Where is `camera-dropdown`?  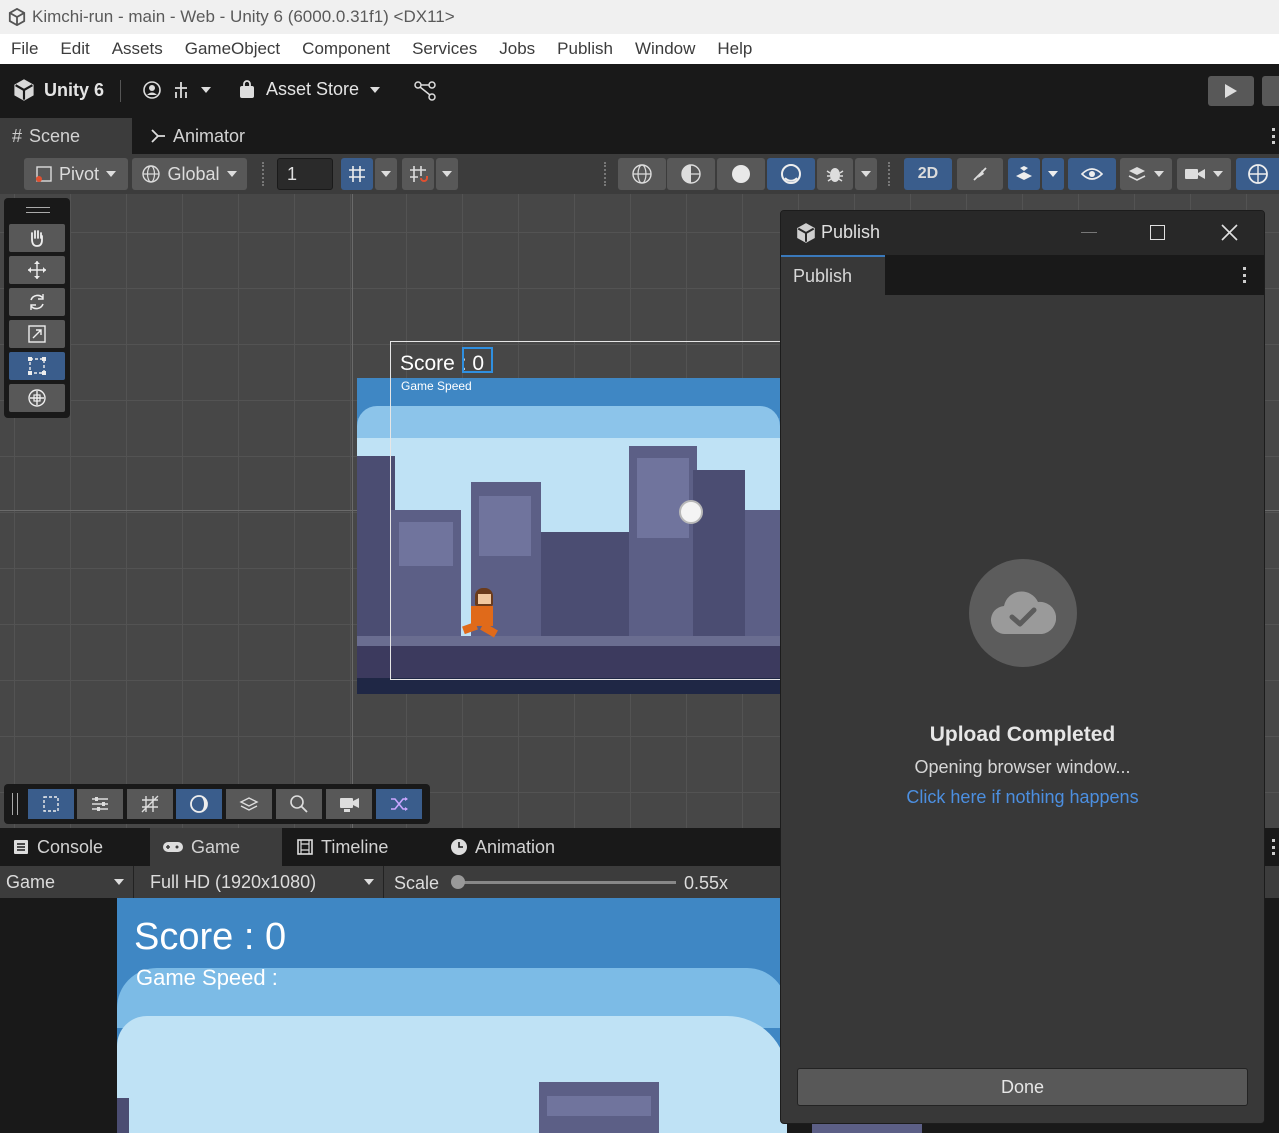
camera-dropdown is located at coordinates (1204, 174).